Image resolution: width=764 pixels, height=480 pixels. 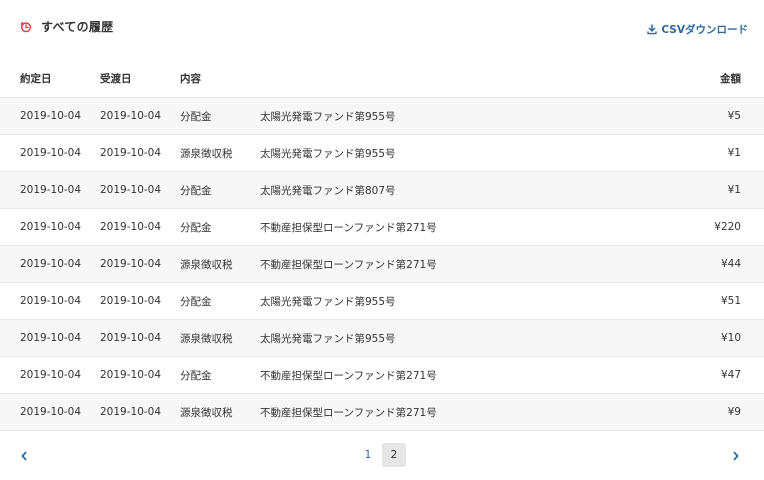 I want to click on pagination: 1 2, so click(x=382, y=455).